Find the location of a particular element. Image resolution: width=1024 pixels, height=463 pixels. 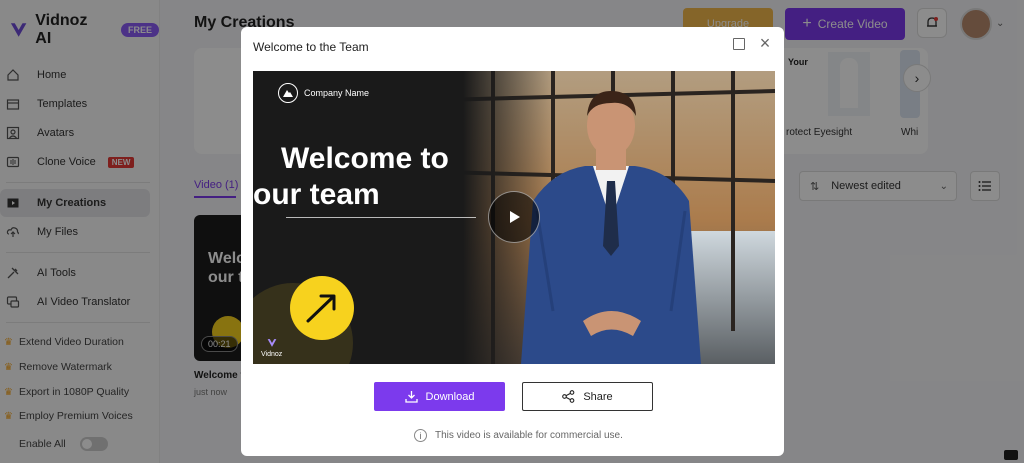

play-icon is located at coordinates (515, 217).